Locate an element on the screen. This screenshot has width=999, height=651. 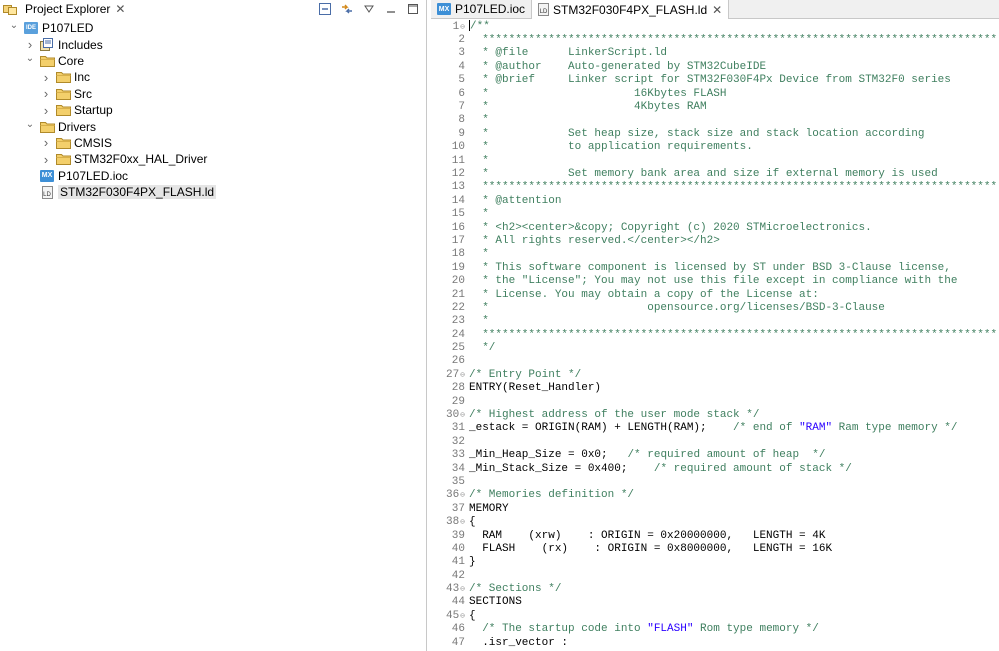
tree-item: › CMSIS is located at coordinates (213, 143).